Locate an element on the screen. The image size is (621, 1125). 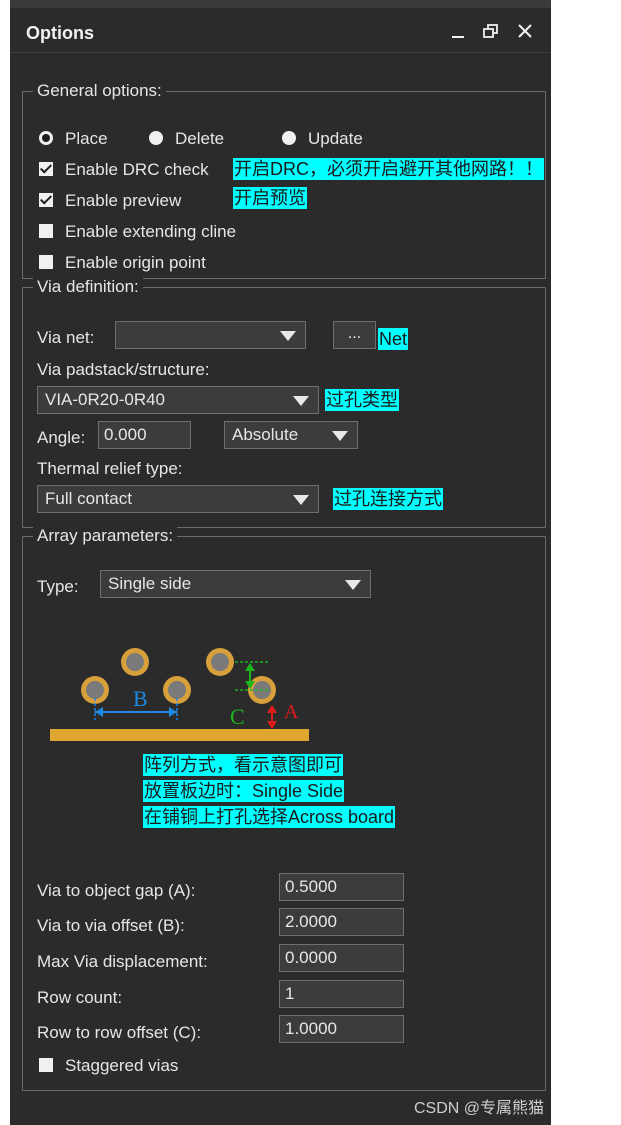
minimize-icon is located at coordinates (459, 31).